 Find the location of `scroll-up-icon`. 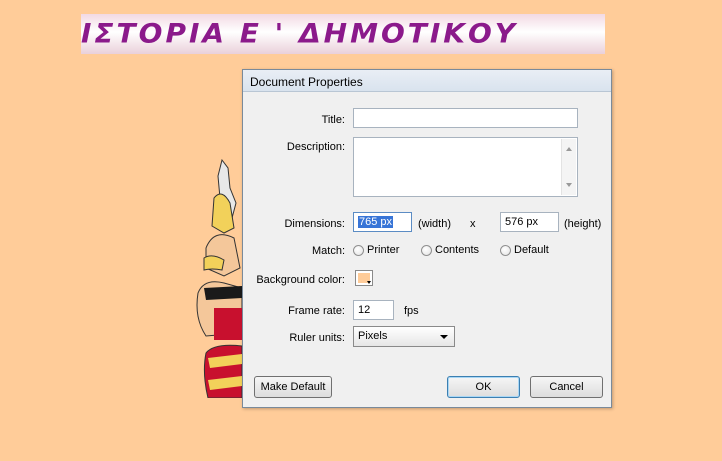

scroll-up-icon is located at coordinates (569, 149).